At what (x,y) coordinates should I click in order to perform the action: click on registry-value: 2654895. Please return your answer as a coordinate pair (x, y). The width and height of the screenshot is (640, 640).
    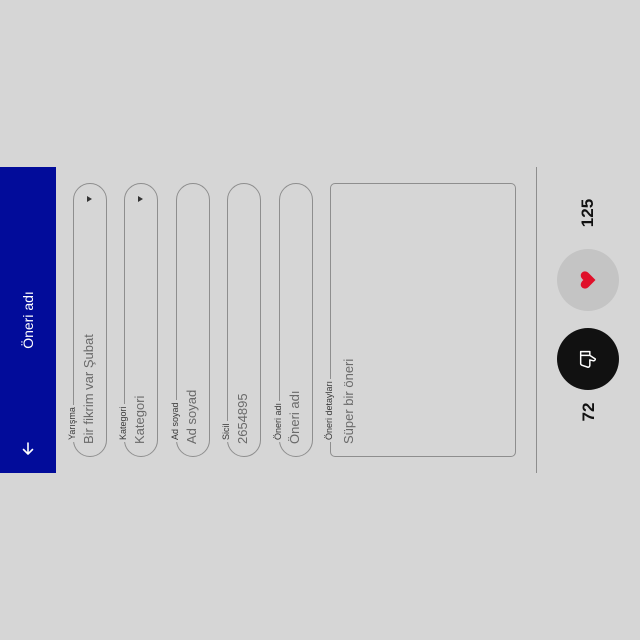
    Looking at the image, I should click on (242, 418).